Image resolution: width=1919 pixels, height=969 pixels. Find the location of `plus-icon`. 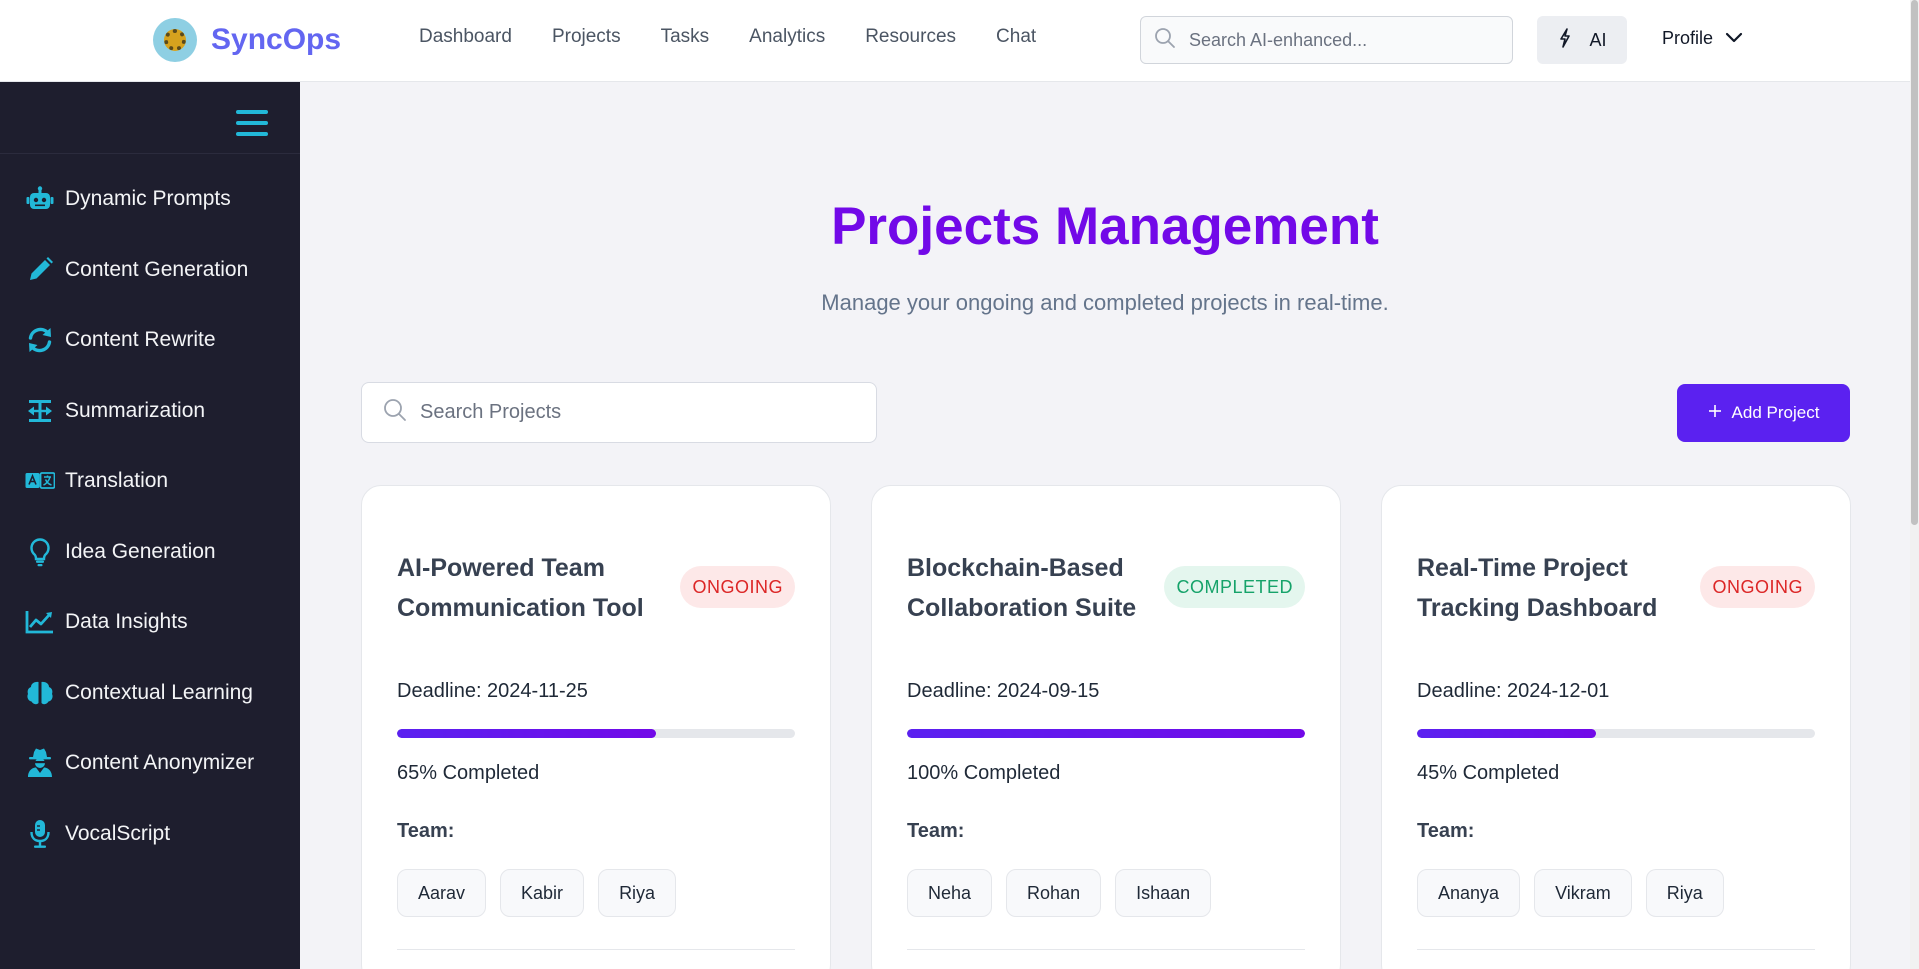

plus-icon is located at coordinates (1715, 413).